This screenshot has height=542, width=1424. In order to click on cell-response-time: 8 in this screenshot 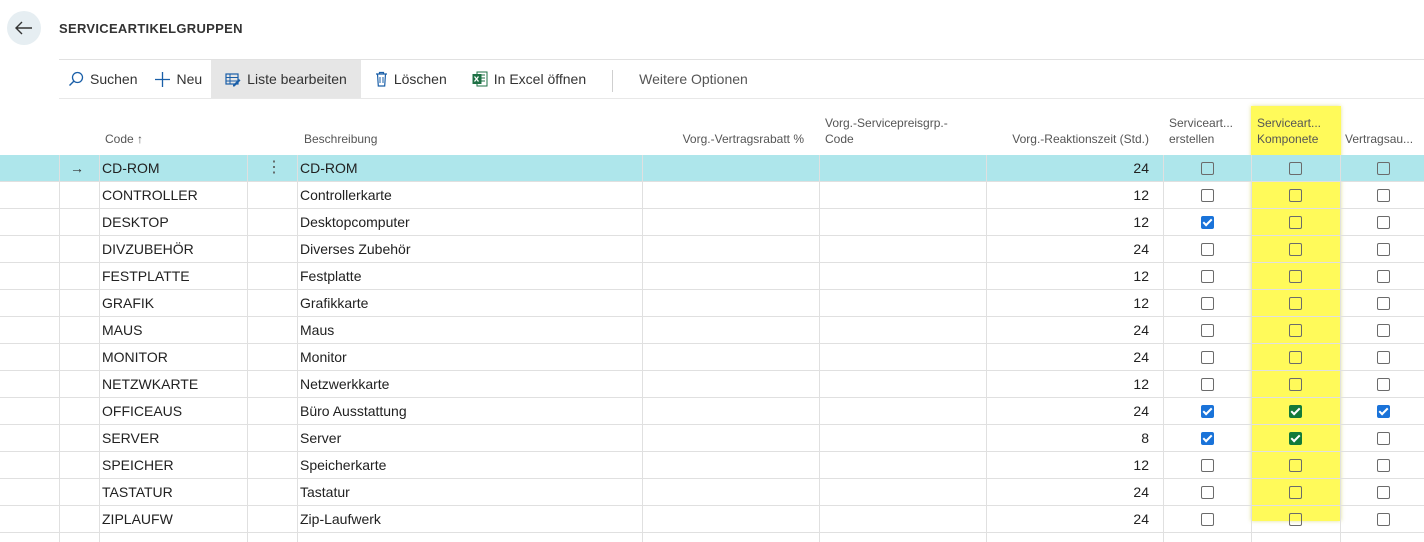, I will do `click(1067, 438)`.